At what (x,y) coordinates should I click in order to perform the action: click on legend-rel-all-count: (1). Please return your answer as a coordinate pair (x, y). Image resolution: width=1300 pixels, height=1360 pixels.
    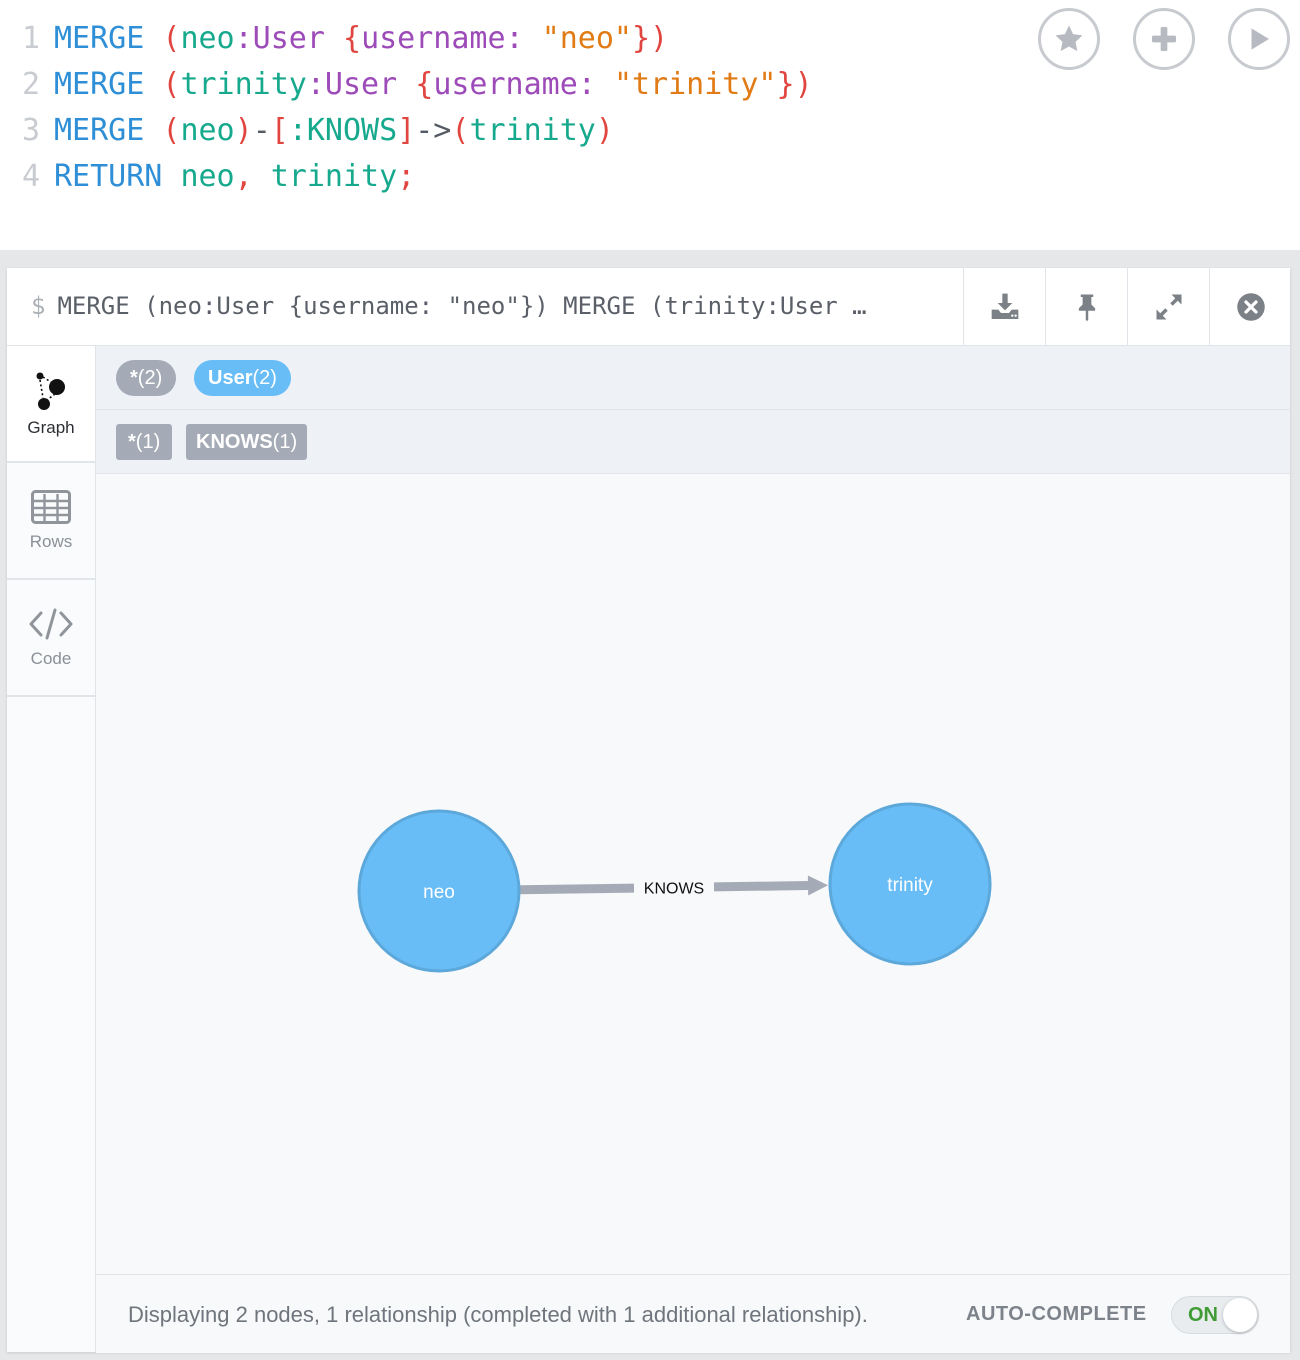
    Looking at the image, I should click on (148, 442).